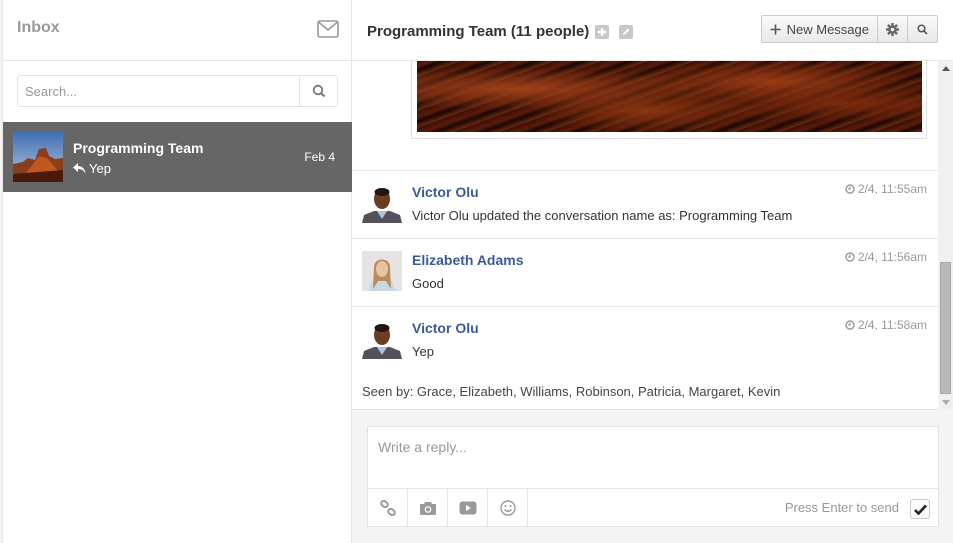 The width and height of the screenshot is (953, 543). I want to click on conversation-search, so click(177, 91).